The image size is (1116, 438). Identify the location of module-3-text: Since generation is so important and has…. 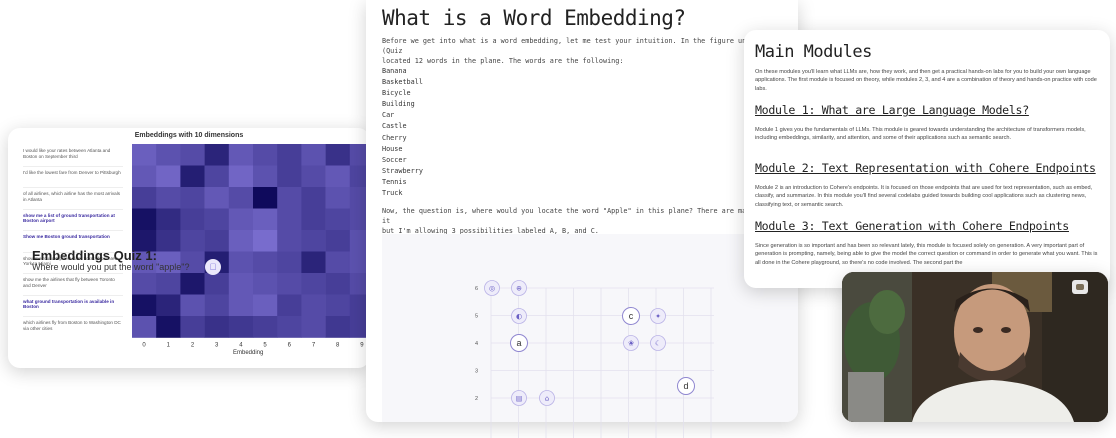
(926, 254).